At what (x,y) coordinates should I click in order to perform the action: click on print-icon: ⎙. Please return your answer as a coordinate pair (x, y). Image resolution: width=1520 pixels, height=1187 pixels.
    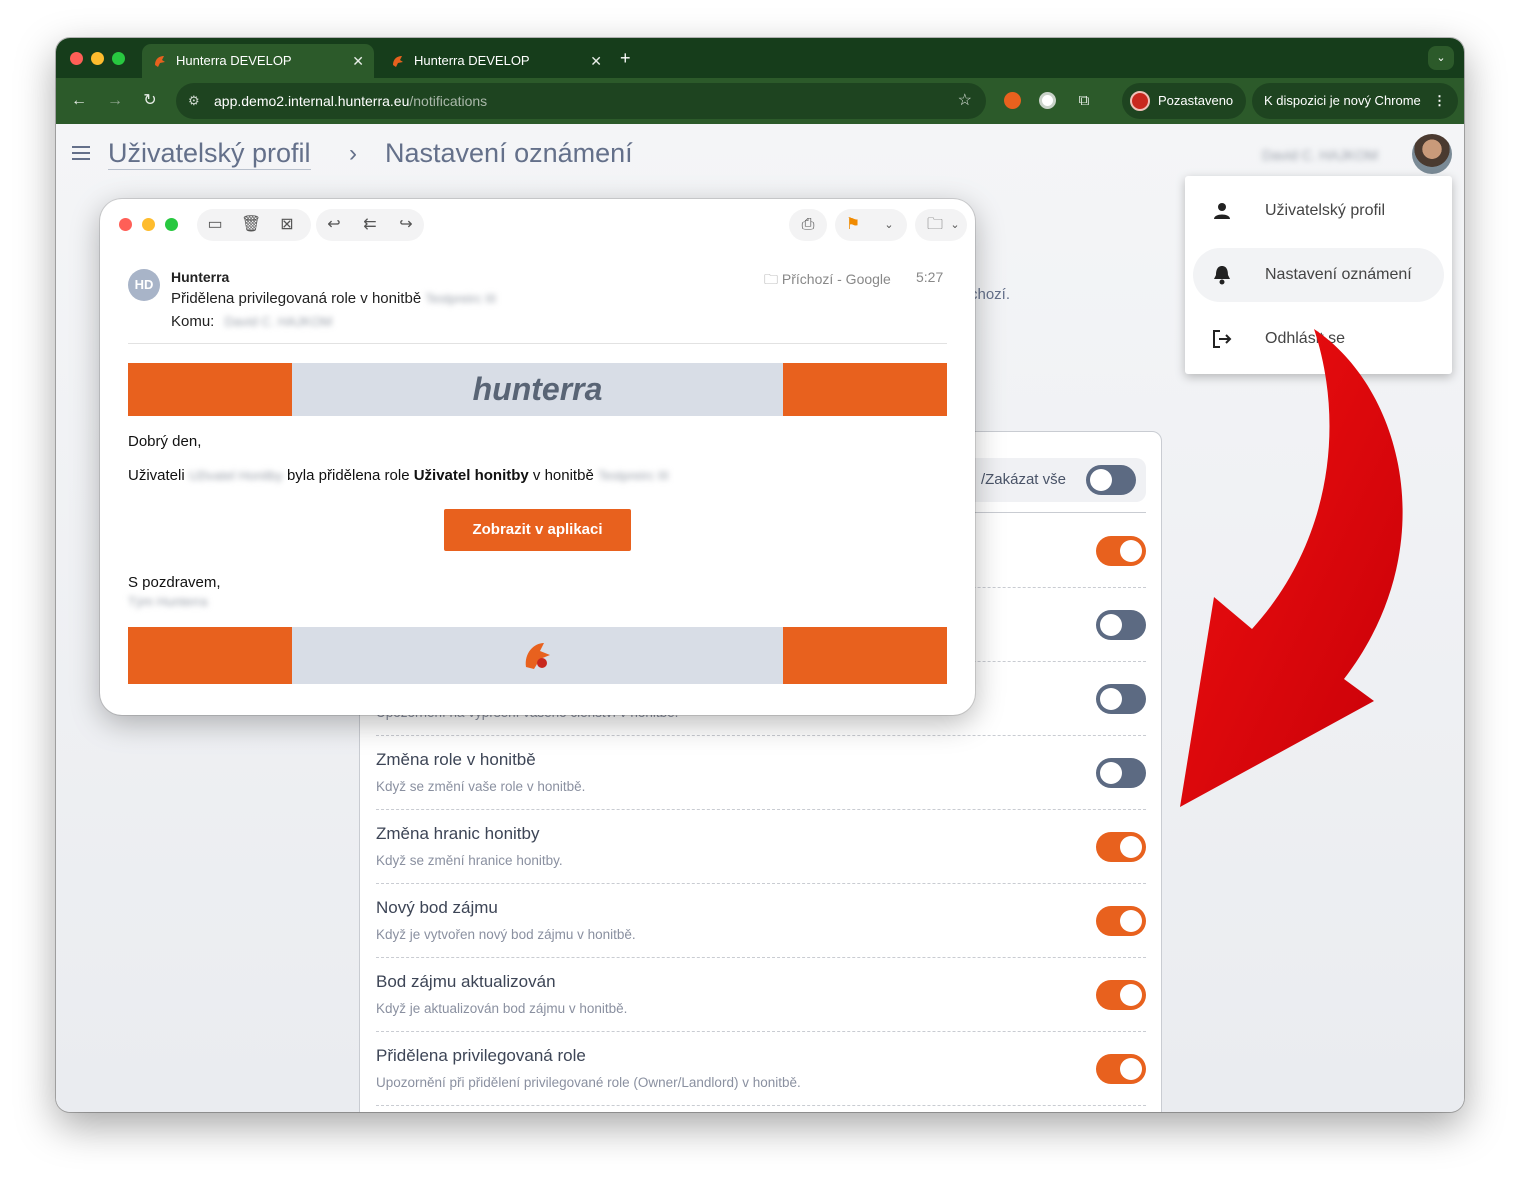
    Looking at the image, I should click on (808, 224).